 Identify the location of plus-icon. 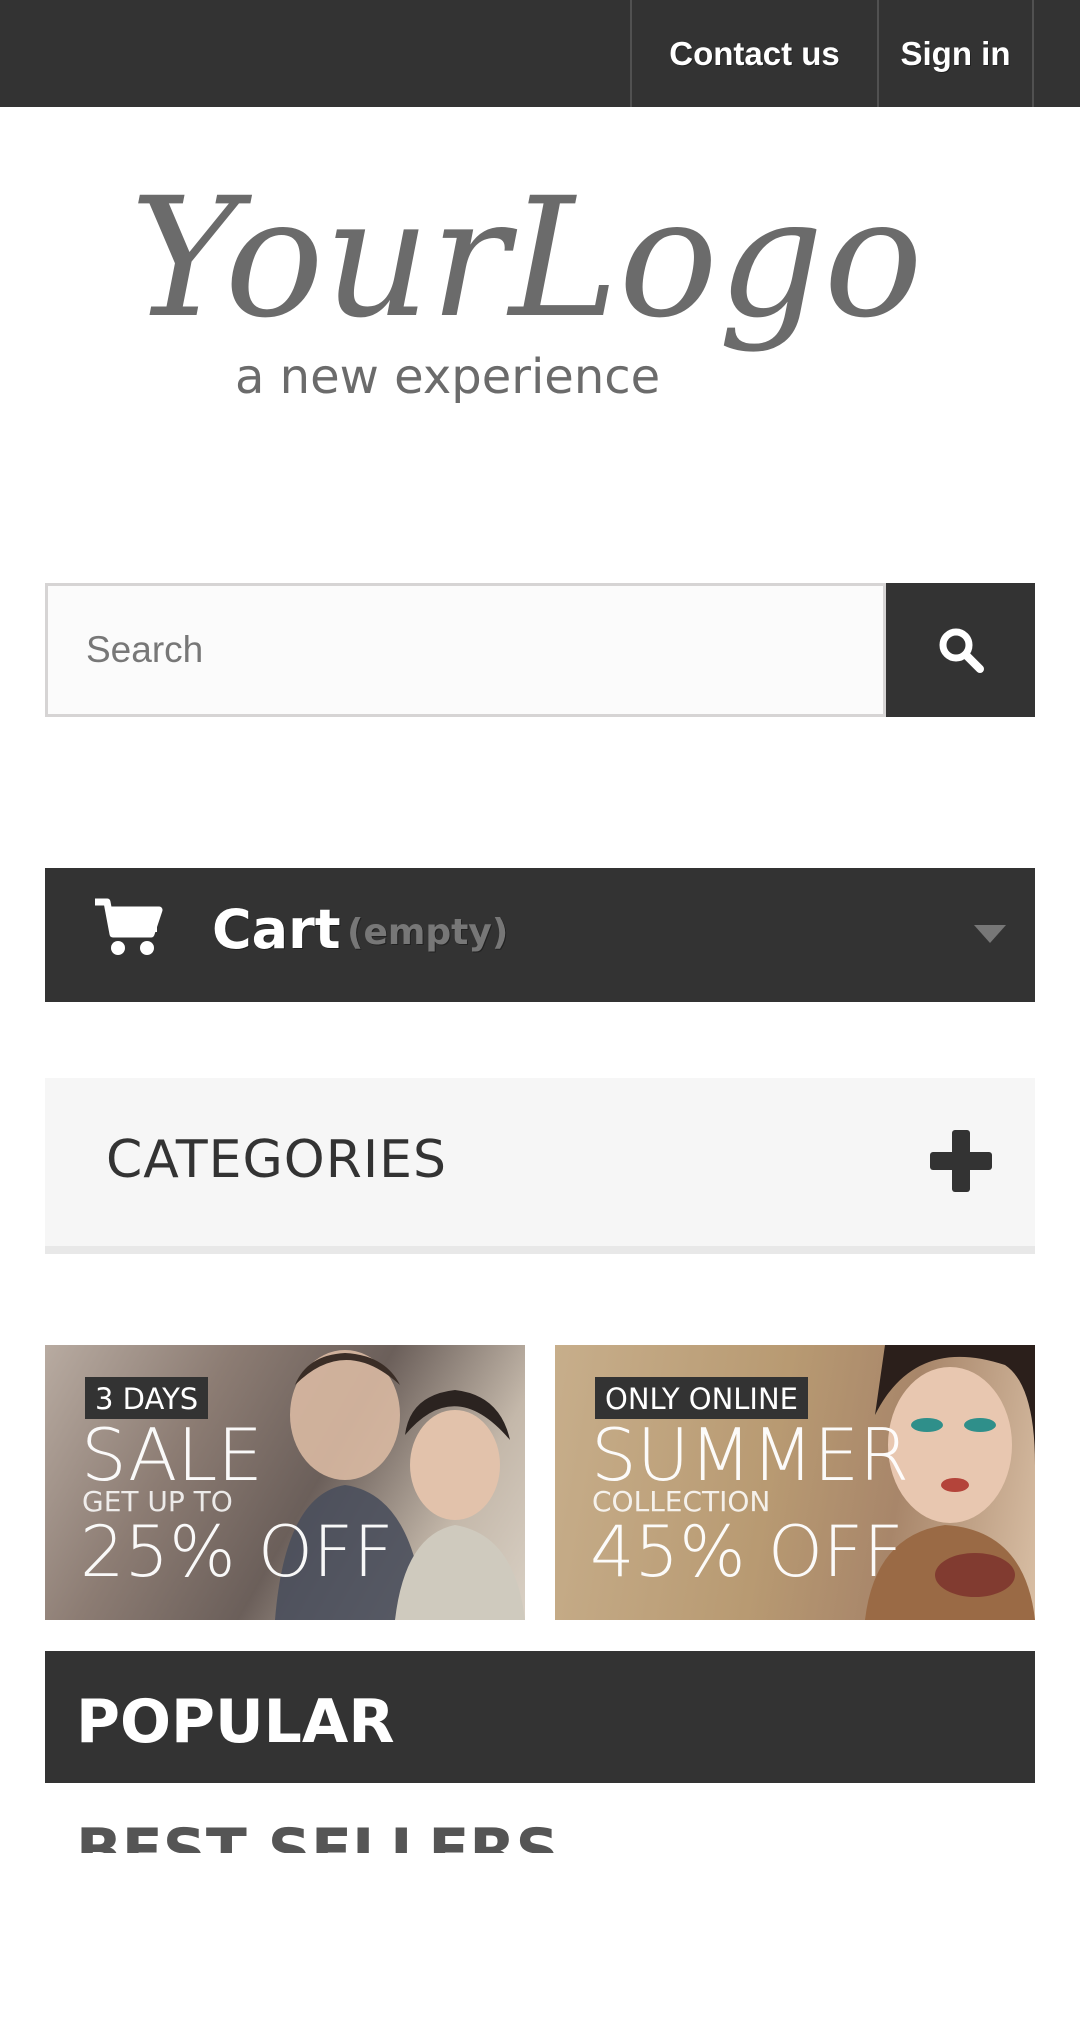
(961, 1161).